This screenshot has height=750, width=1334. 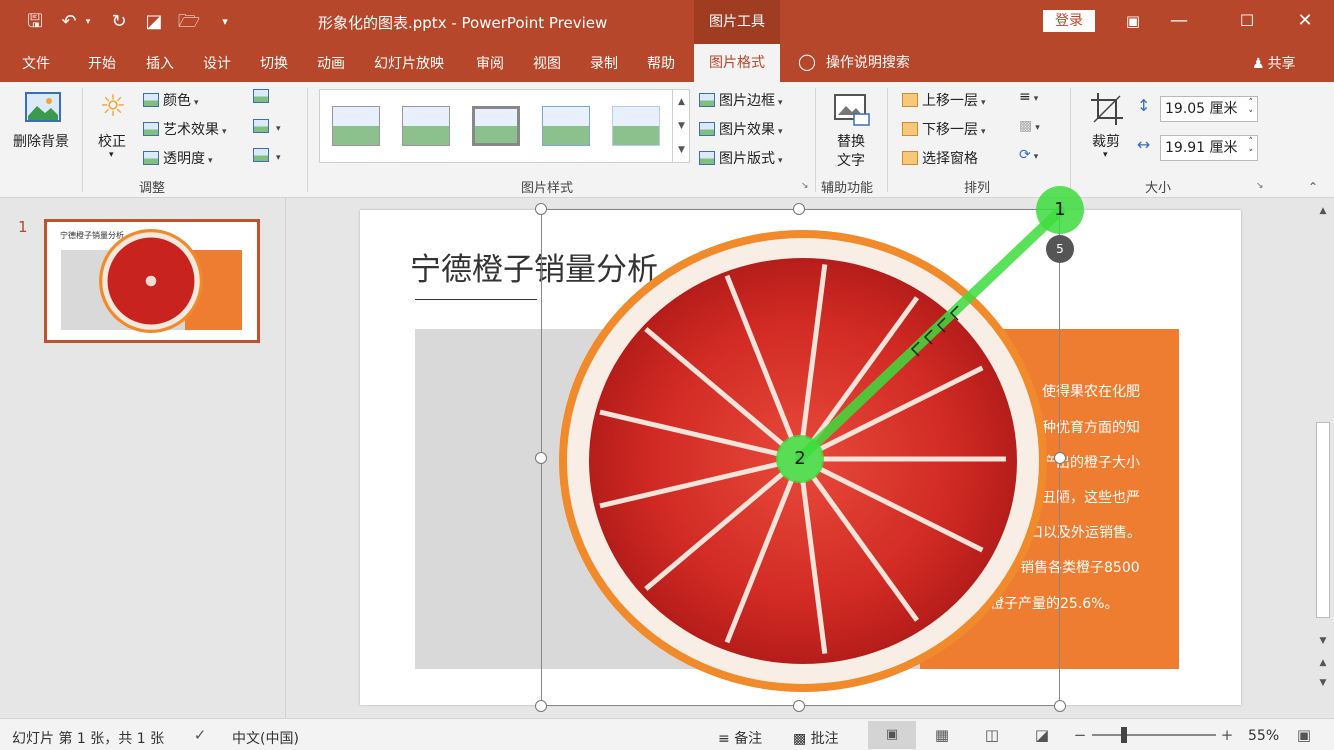 What do you see at coordinates (267, 156) in the screenshot?
I see `reset-picture-button: ▾` at bounding box center [267, 156].